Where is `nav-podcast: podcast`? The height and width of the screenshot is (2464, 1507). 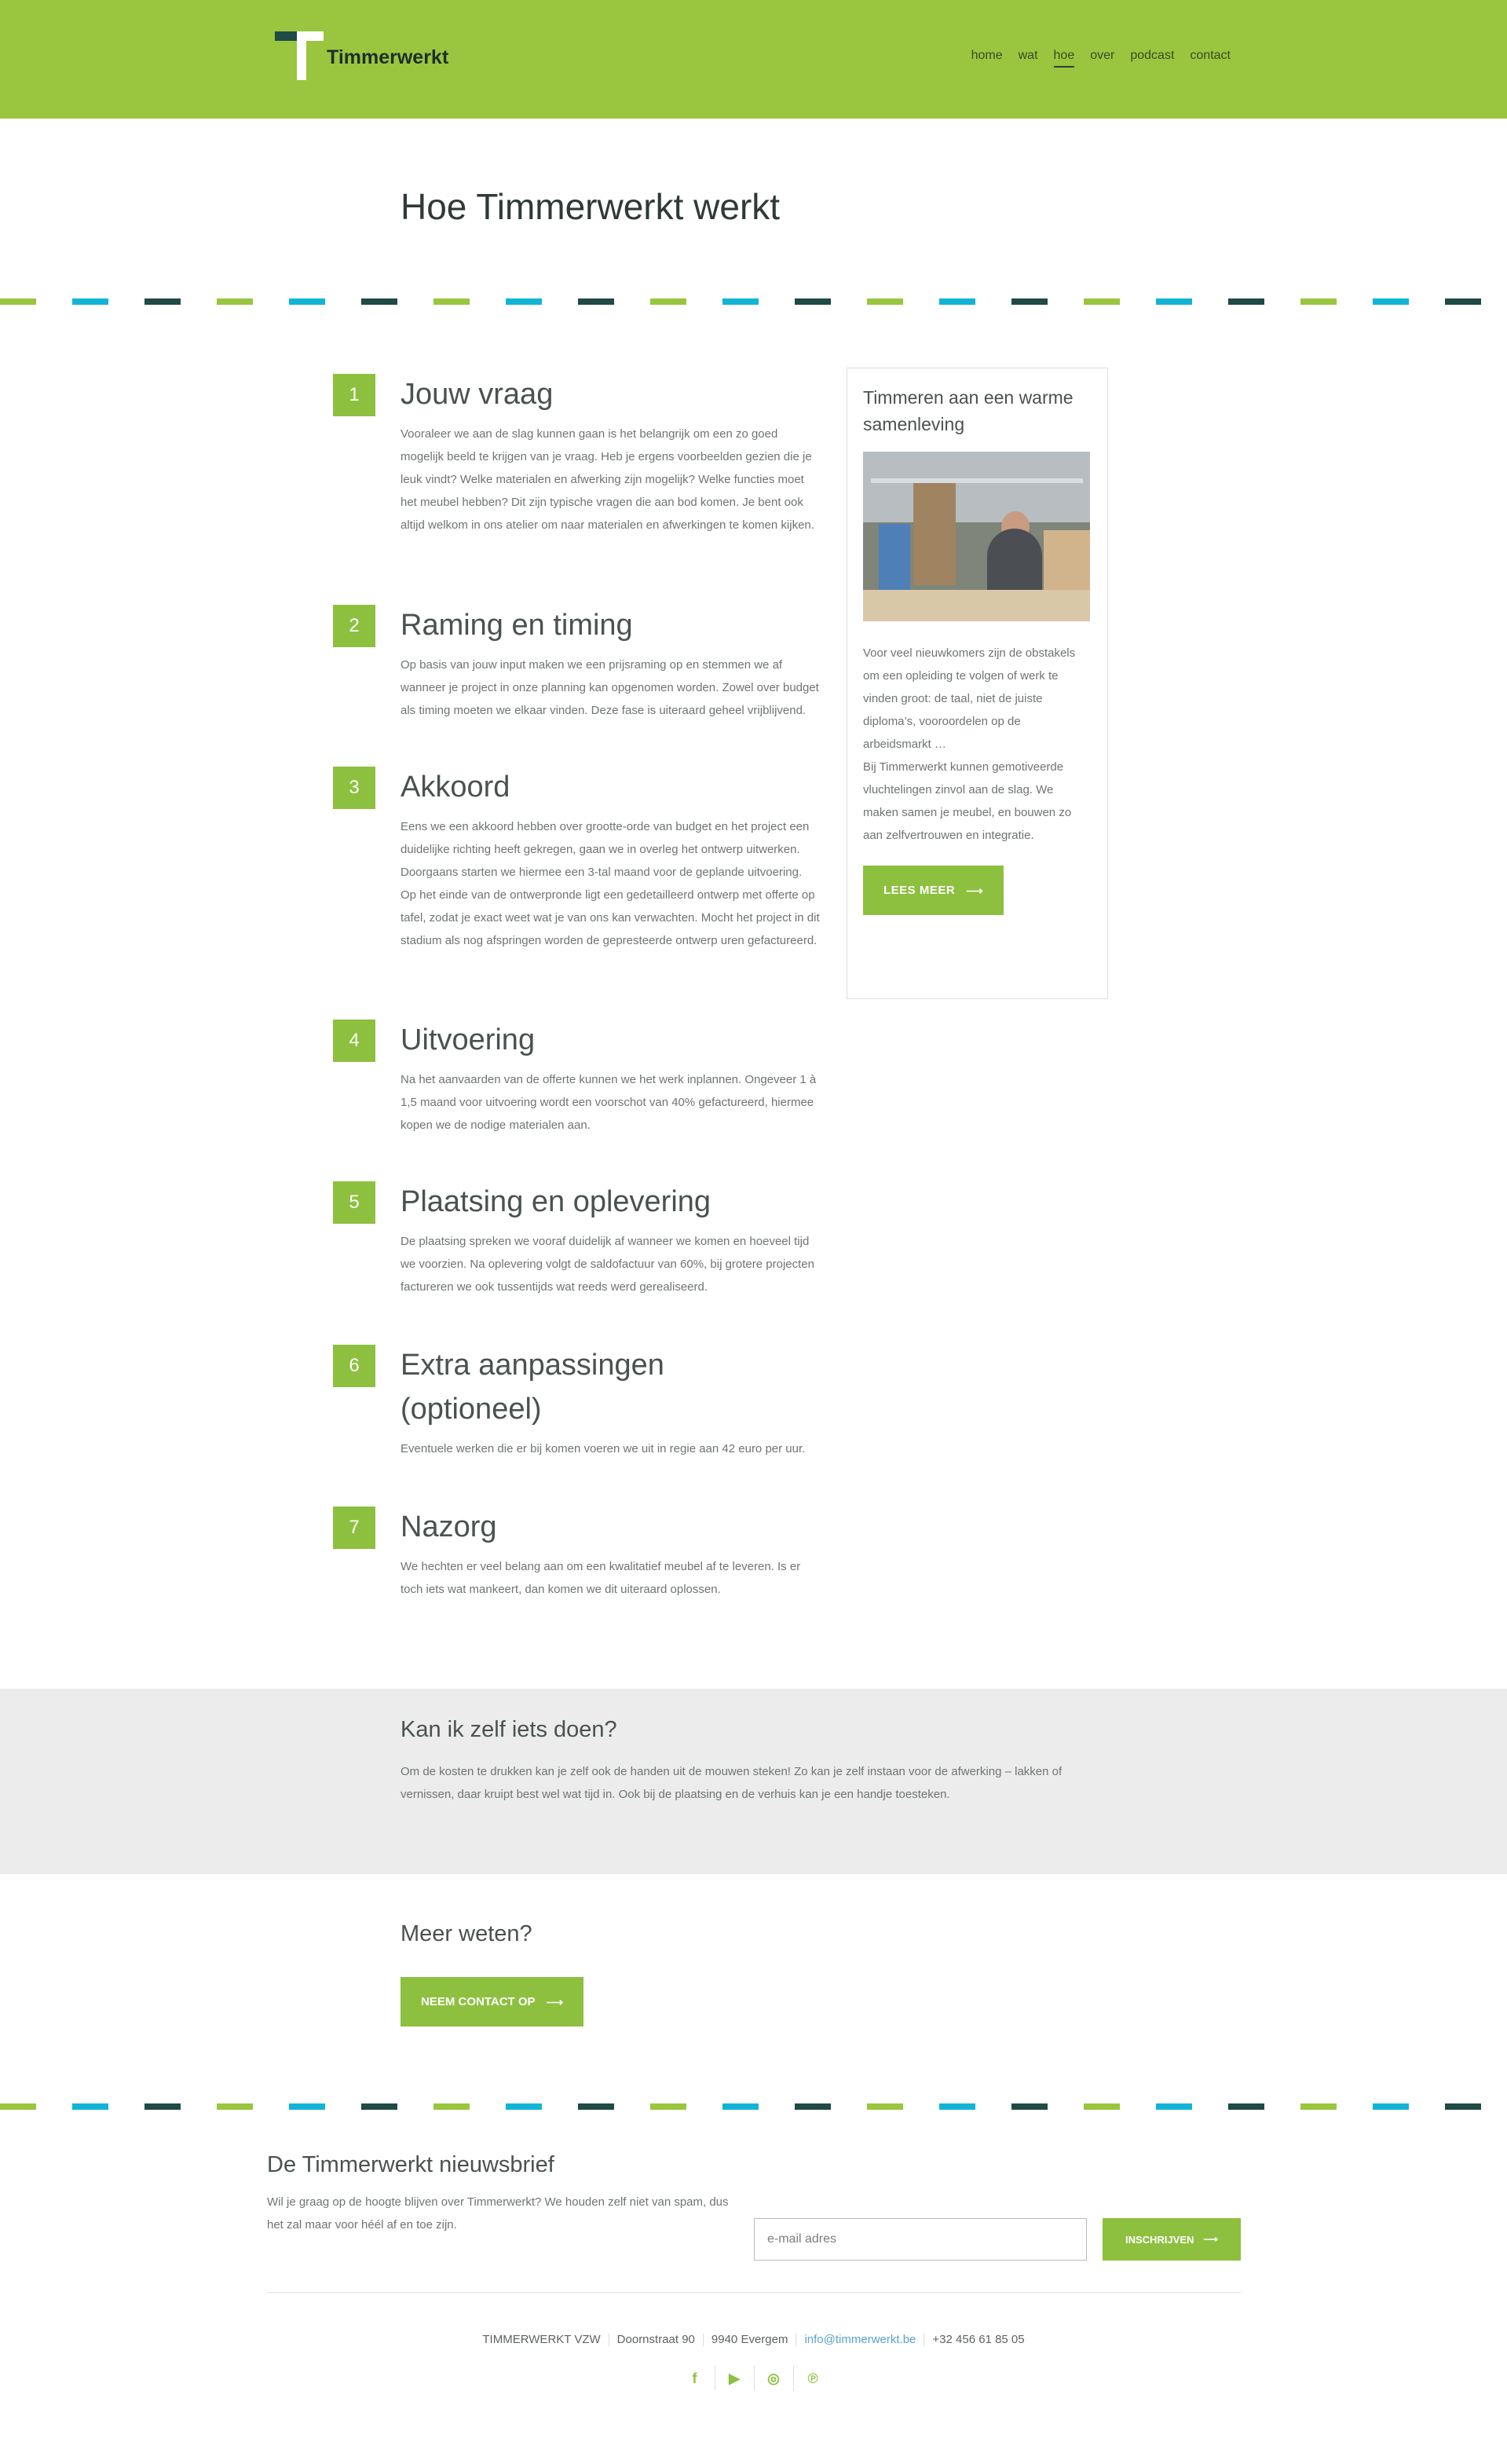
nav-podcast: podcast is located at coordinates (1152, 58).